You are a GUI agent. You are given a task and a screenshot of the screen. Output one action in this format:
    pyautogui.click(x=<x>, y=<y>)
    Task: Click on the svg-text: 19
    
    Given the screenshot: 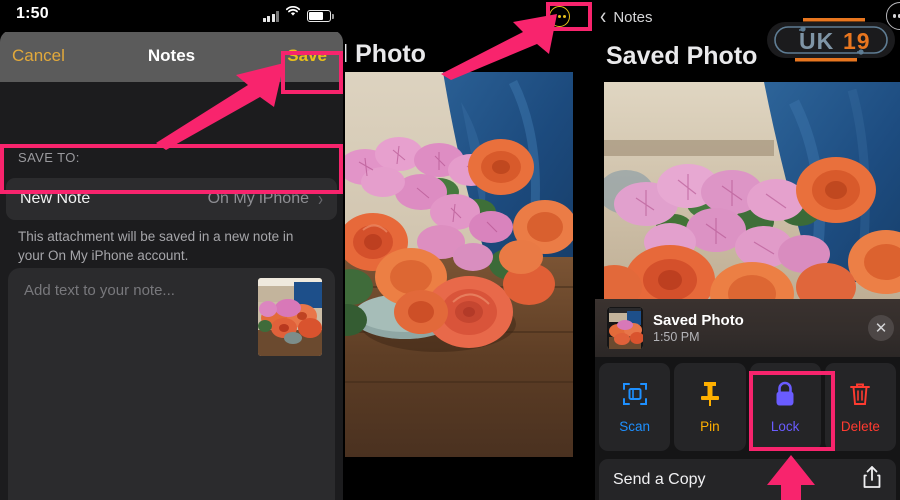 What is the action you would take?
    pyautogui.click(x=857, y=41)
    